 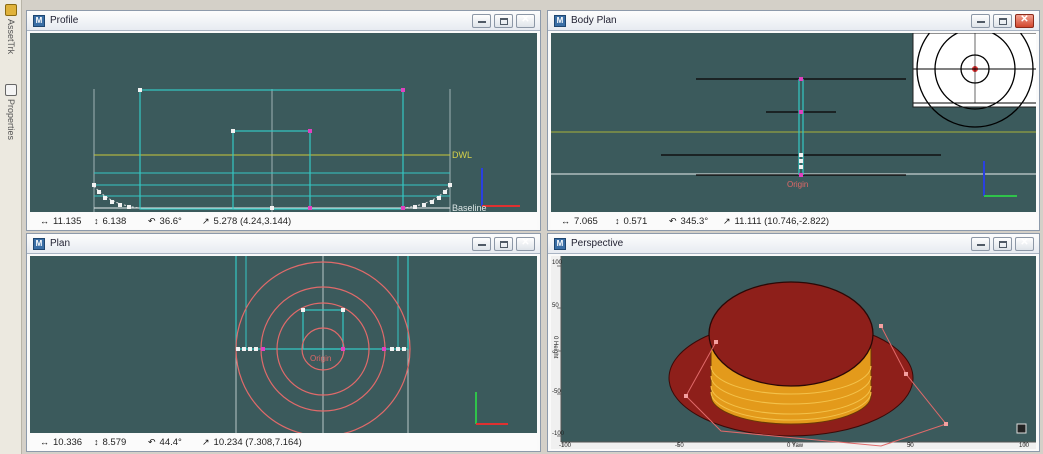 I want to click on baseline-label: Baseline, so click(x=469, y=207).